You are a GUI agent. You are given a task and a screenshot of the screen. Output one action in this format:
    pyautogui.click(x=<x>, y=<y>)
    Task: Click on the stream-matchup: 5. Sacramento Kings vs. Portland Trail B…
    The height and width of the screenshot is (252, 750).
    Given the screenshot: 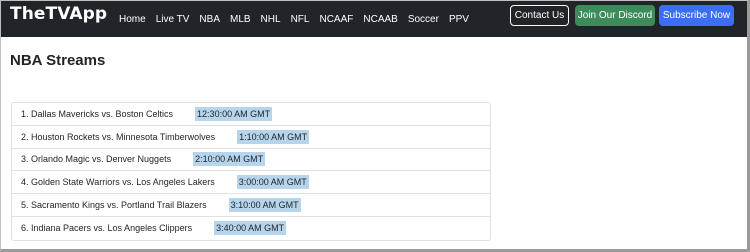 What is the action you would take?
    pyautogui.click(x=114, y=205)
    